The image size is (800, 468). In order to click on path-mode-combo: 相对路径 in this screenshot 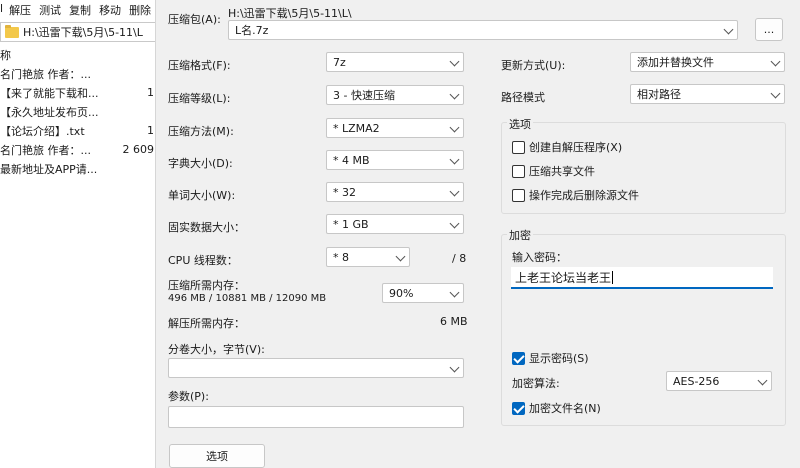, I will do `click(707, 94)`.